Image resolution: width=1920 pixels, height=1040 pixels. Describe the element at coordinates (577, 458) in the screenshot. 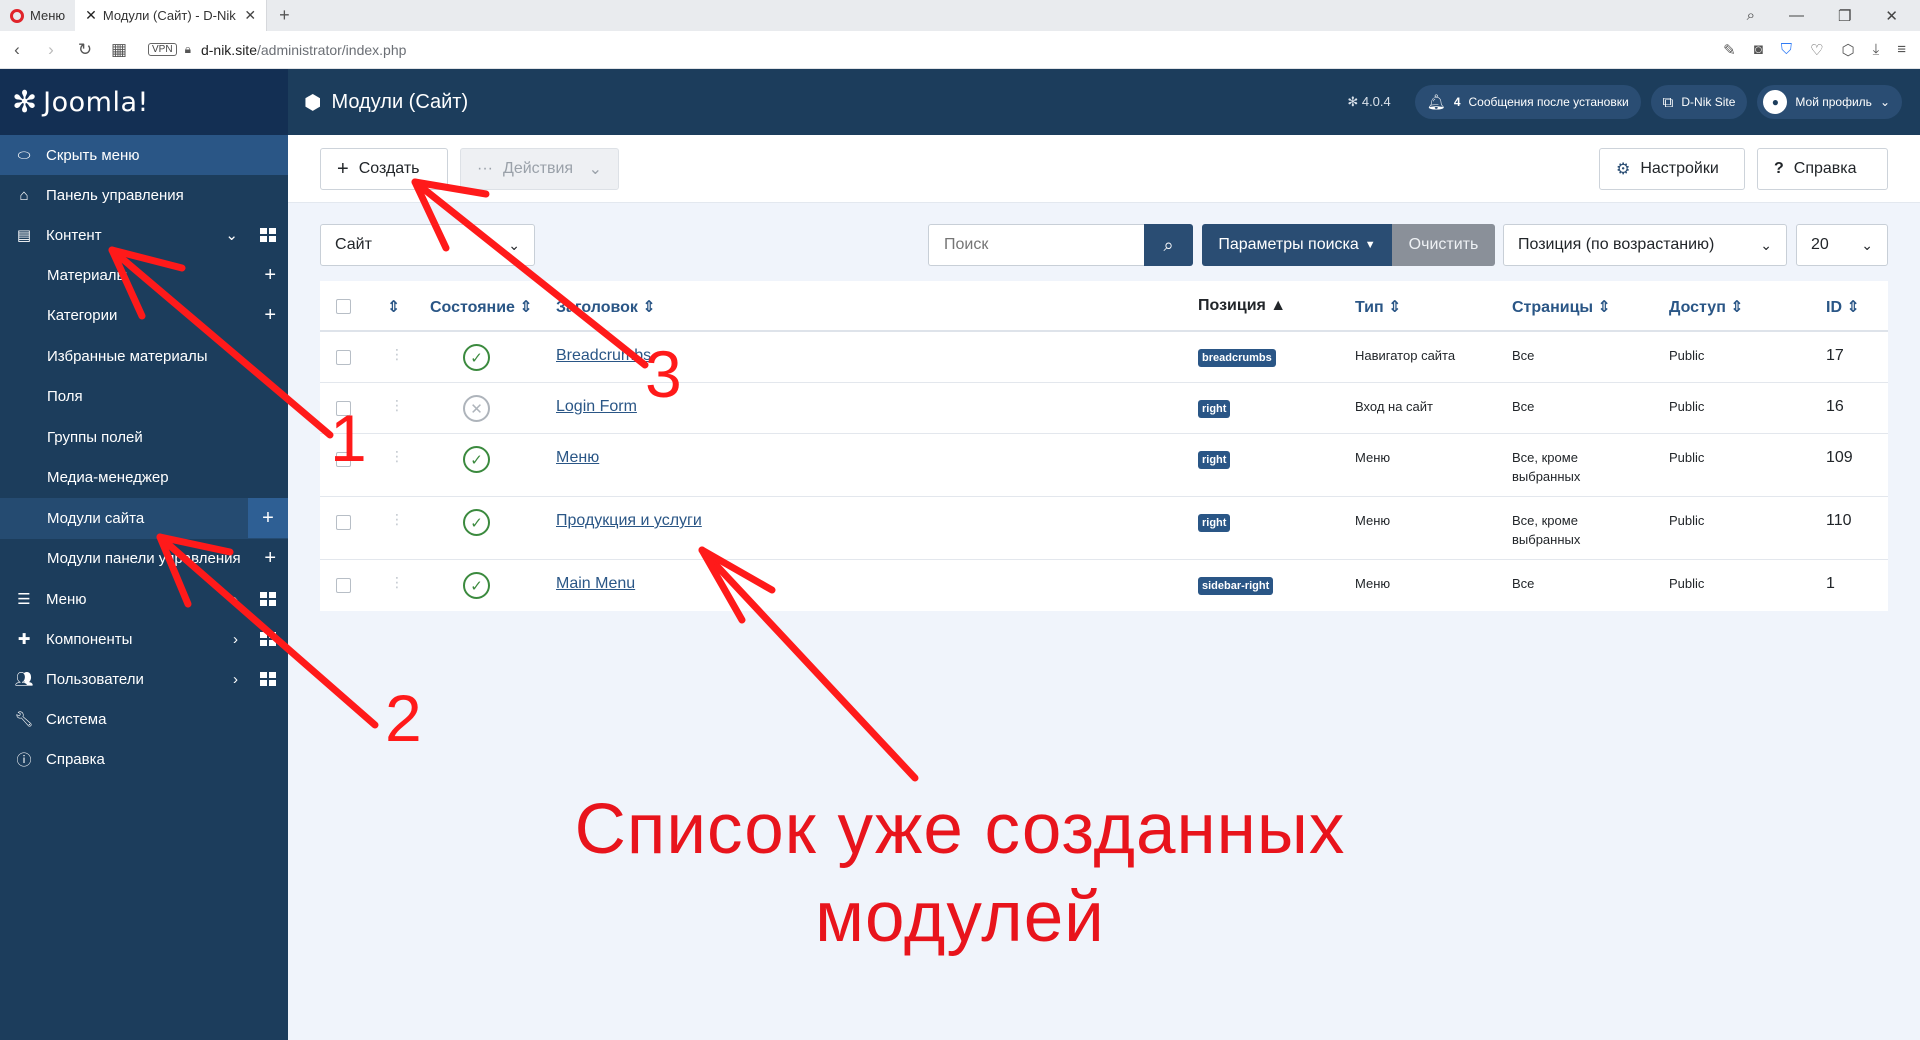

I see `module-title-link: Меню` at that location.